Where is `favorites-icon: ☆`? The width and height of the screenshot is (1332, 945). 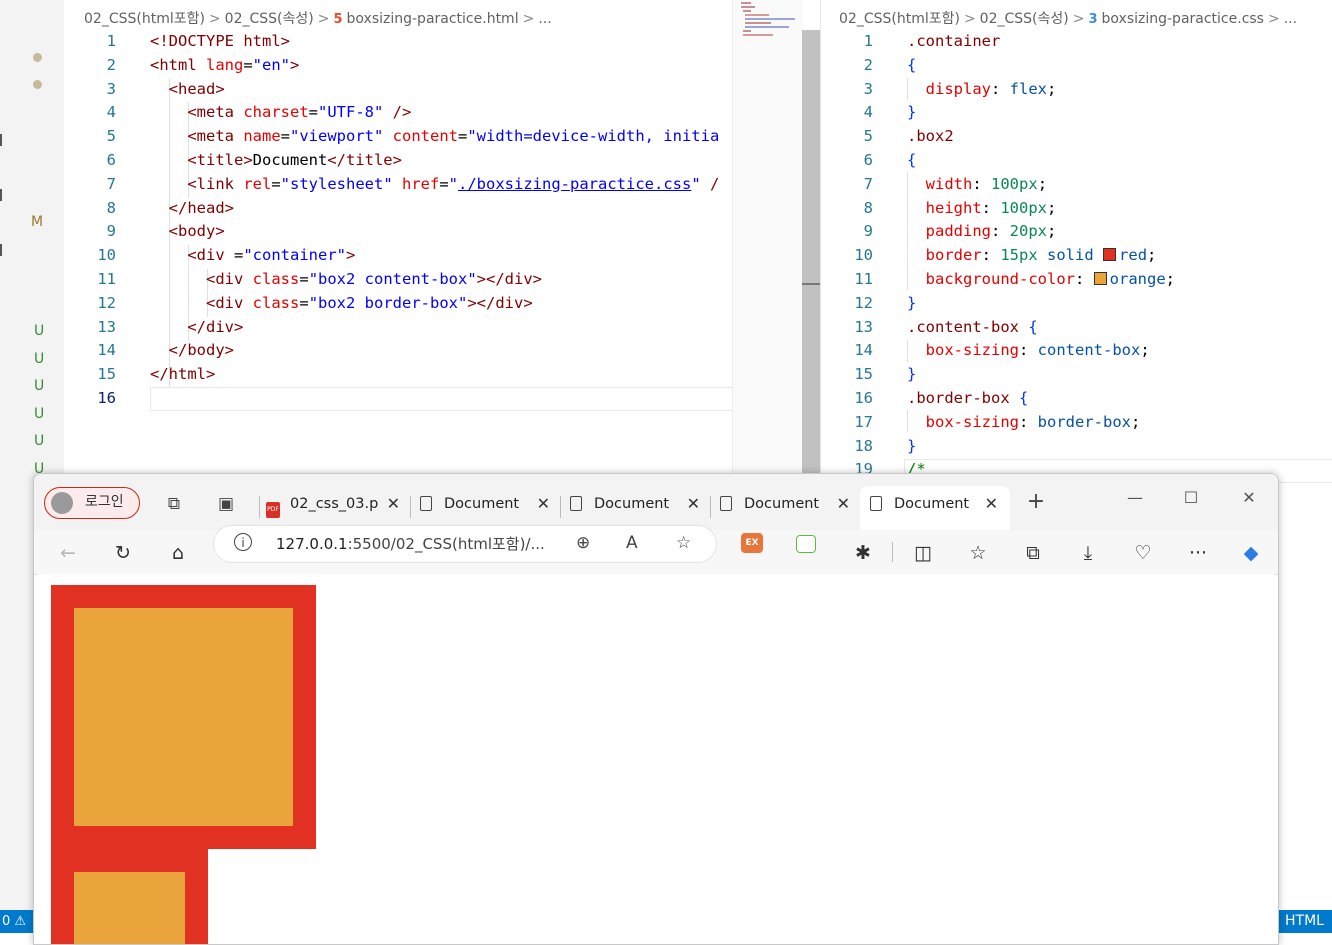 favorites-icon: ☆ is located at coordinates (978, 553).